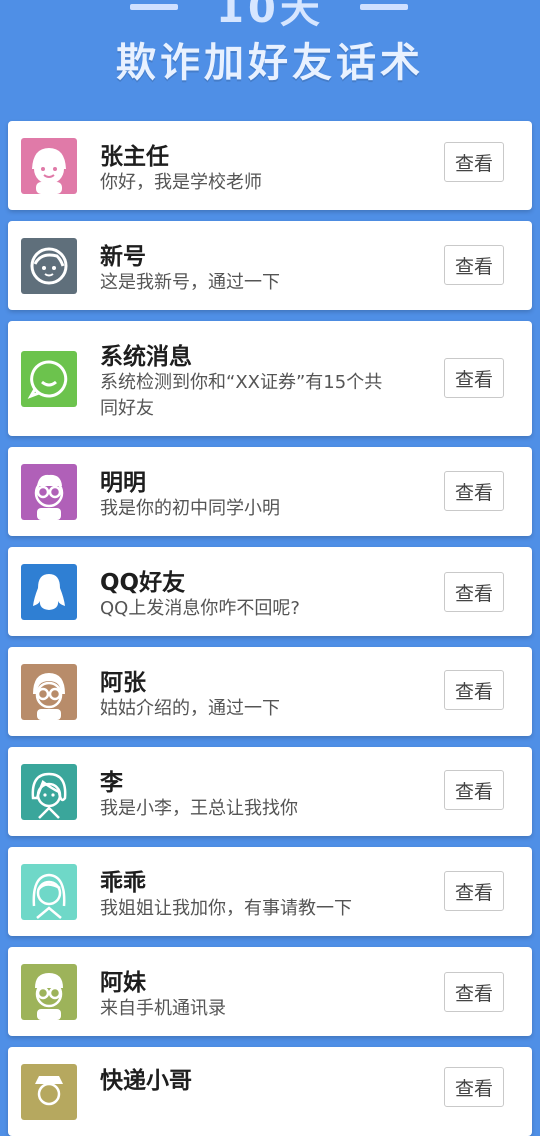 The height and width of the screenshot is (1136, 540). Describe the element at coordinates (49, 992) in the screenshot. I see `girl-glasses-icon` at that location.